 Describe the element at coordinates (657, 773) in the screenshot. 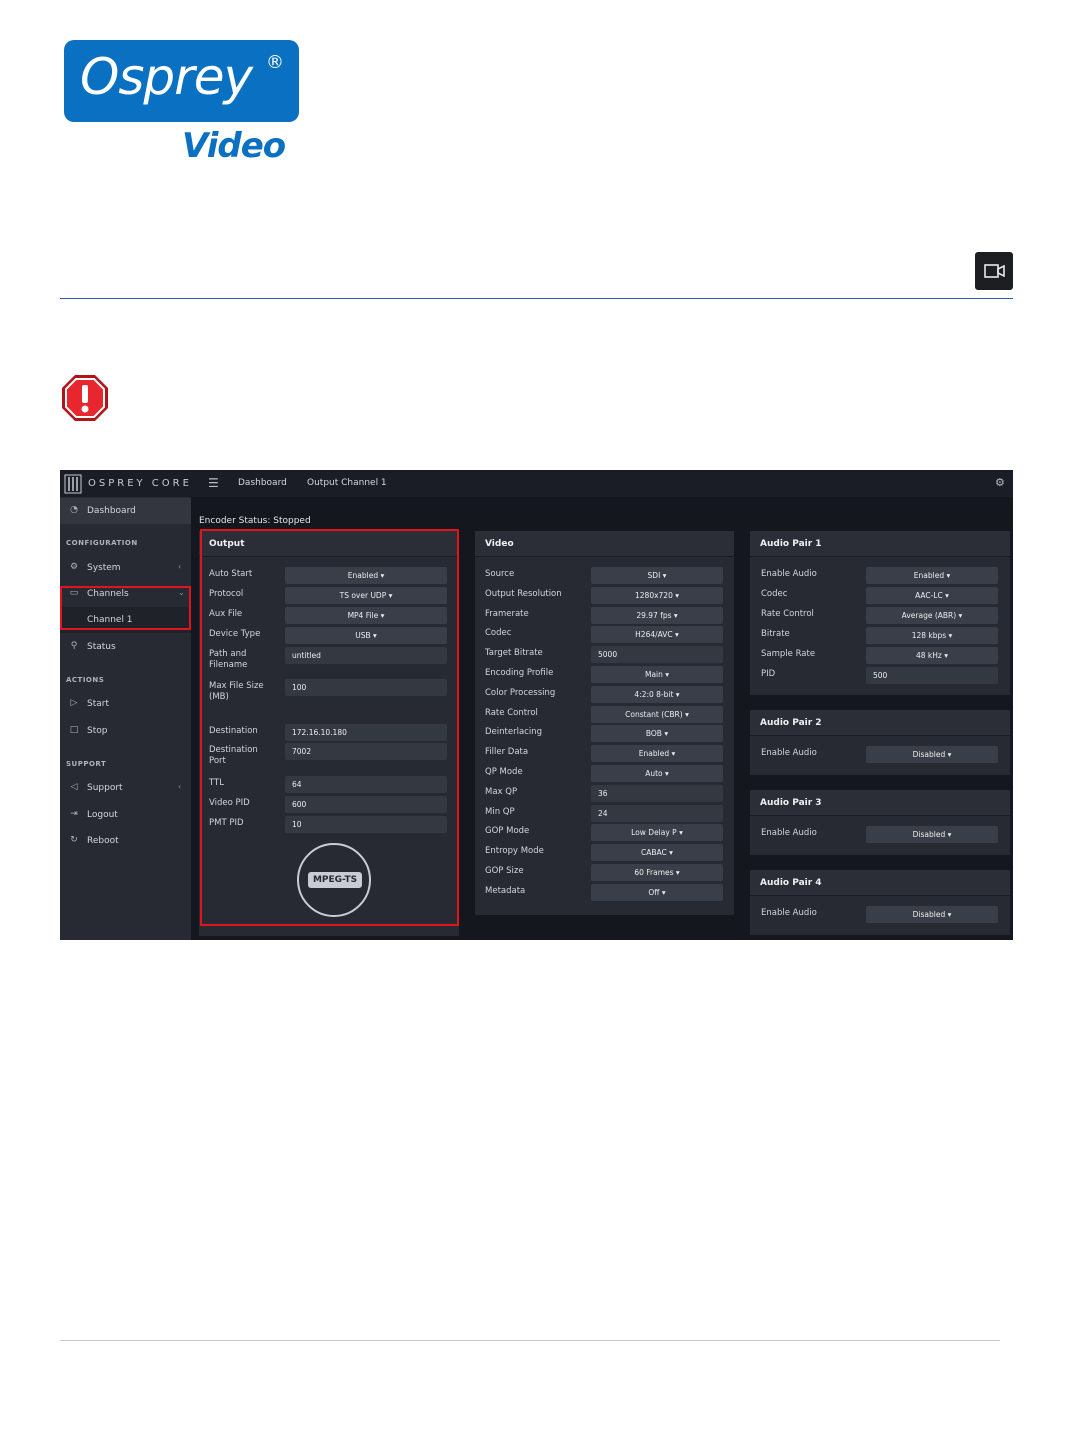

I see `dropdown-select: Auto ▾` at that location.